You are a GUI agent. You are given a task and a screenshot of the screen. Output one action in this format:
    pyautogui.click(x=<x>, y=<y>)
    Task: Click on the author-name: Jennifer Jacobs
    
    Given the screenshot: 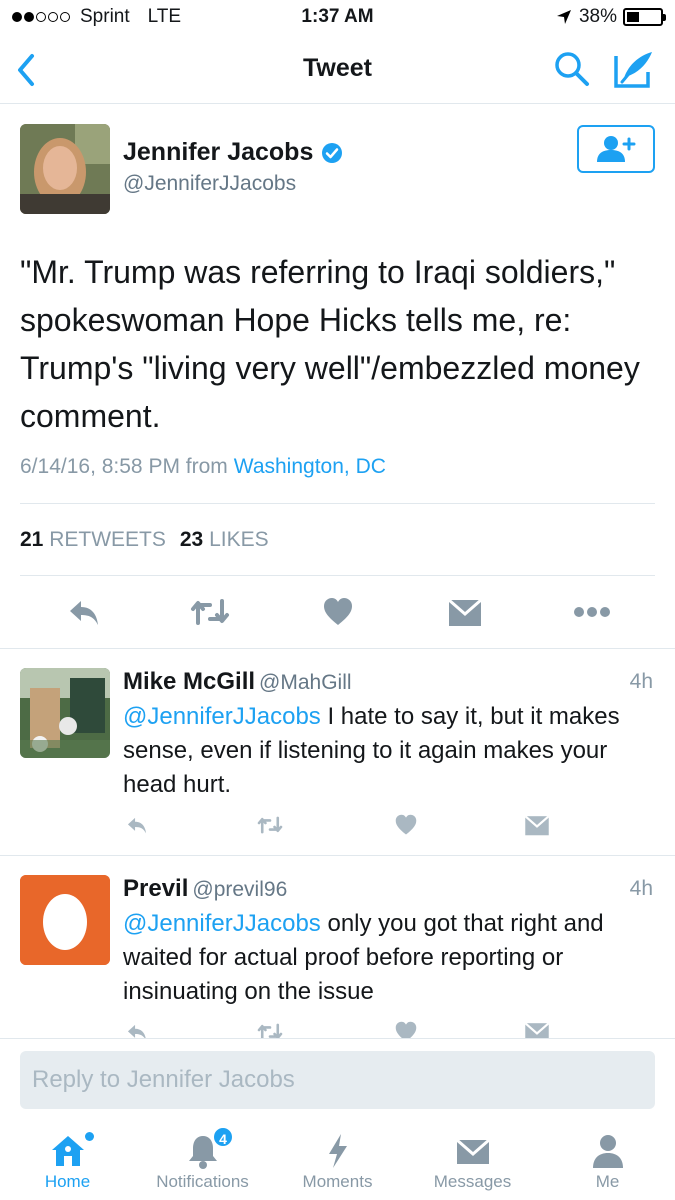 What is the action you would take?
    pyautogui.click(x=233, y=152)
    